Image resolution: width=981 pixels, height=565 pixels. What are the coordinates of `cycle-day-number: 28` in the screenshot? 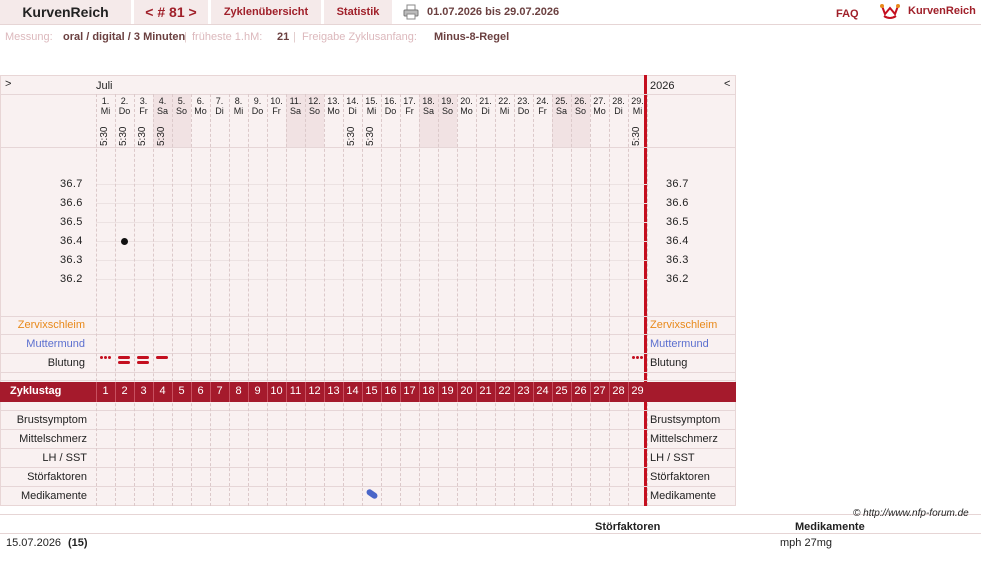 It's located at (618, 391).